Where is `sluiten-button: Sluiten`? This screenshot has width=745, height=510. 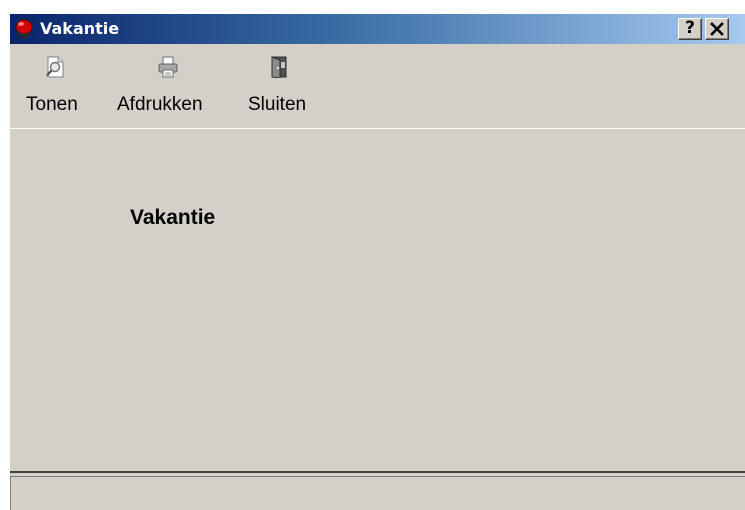 sluiten-button: Sluiten is located at coordinates (282, 86).